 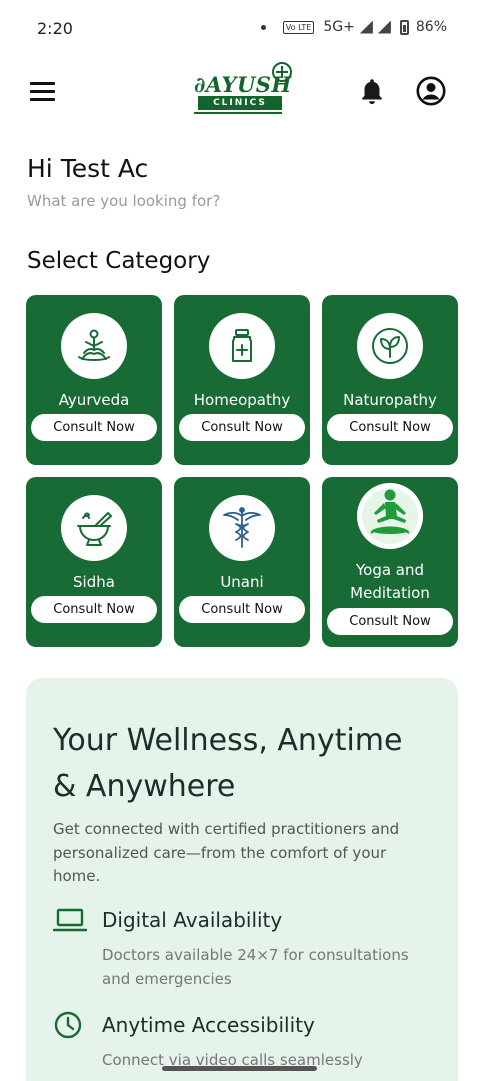 What do you see at coordinates (242, 562) in the screenshot?
I see `category-card-unani: Unani Consult Now` at bounding box center [242, 562].